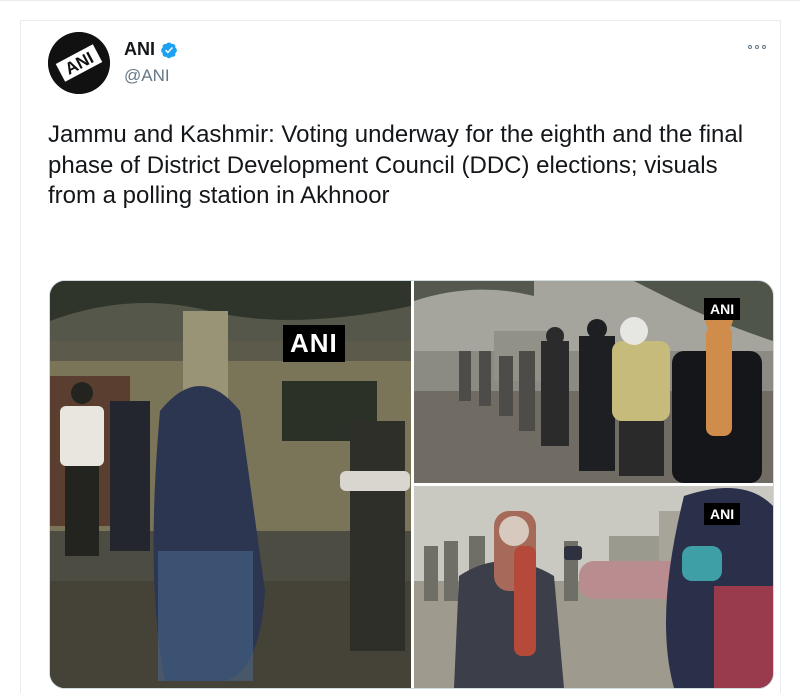 This screenshot has width=800, height=693. I want to click on photo-voter-queue: ANI, so click(593, 382).